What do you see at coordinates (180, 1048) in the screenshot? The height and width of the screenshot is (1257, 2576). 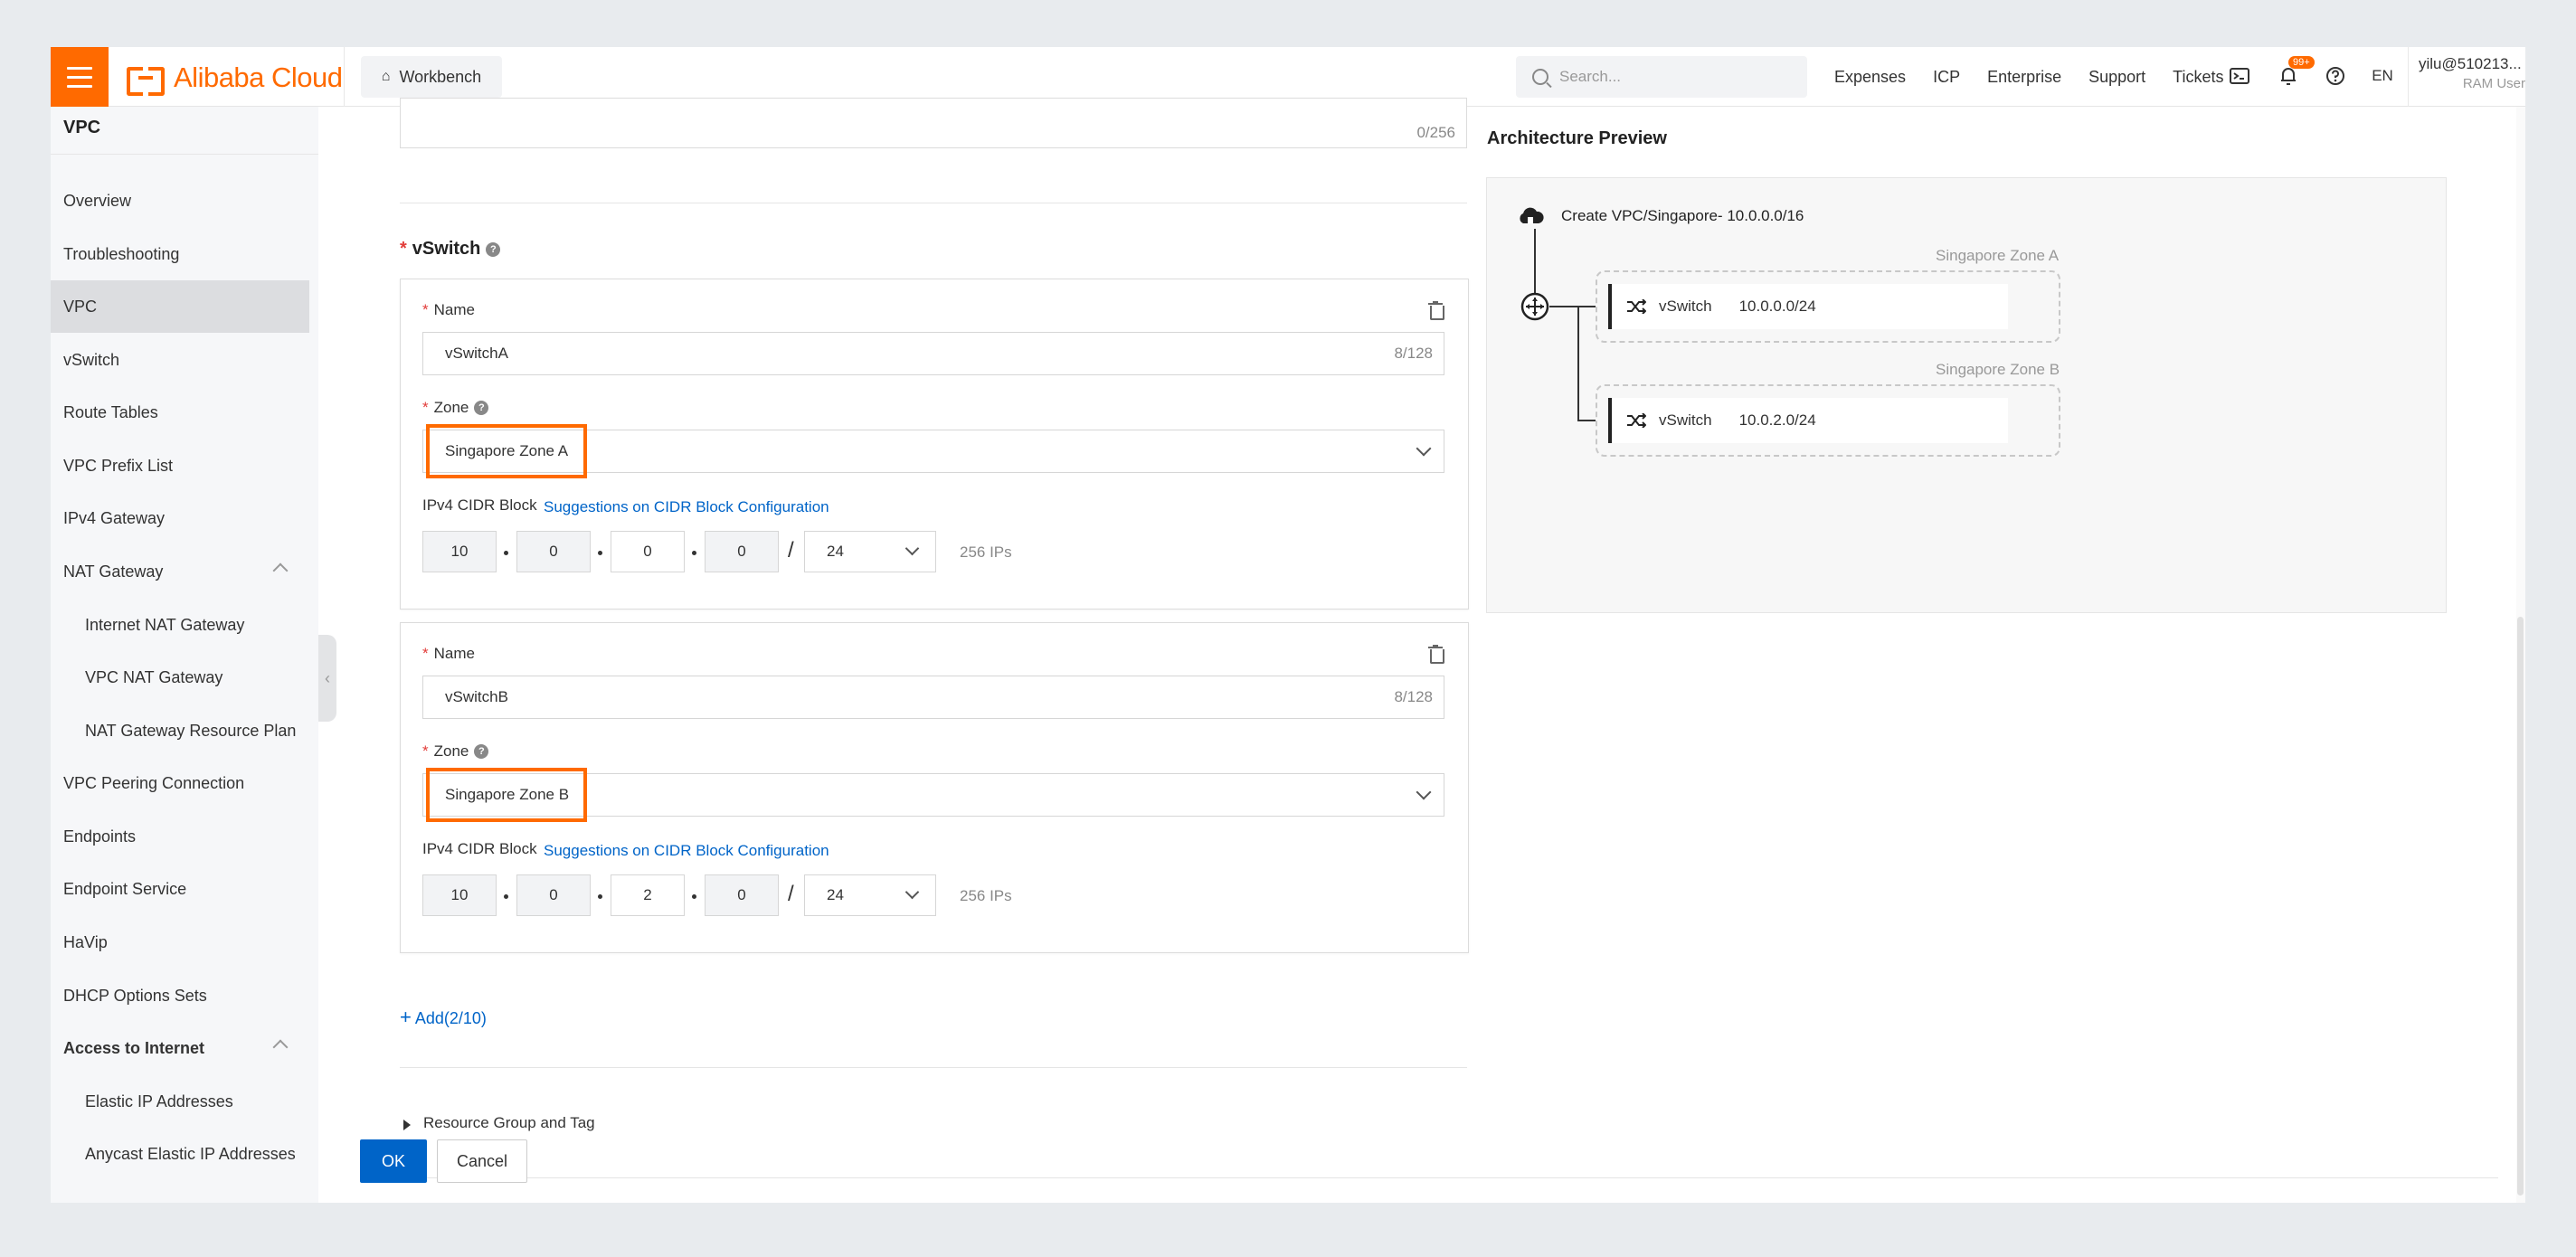 I see `sidebar-group-access-to-internet: Access to Internet` at bounding box center [180, 1048].